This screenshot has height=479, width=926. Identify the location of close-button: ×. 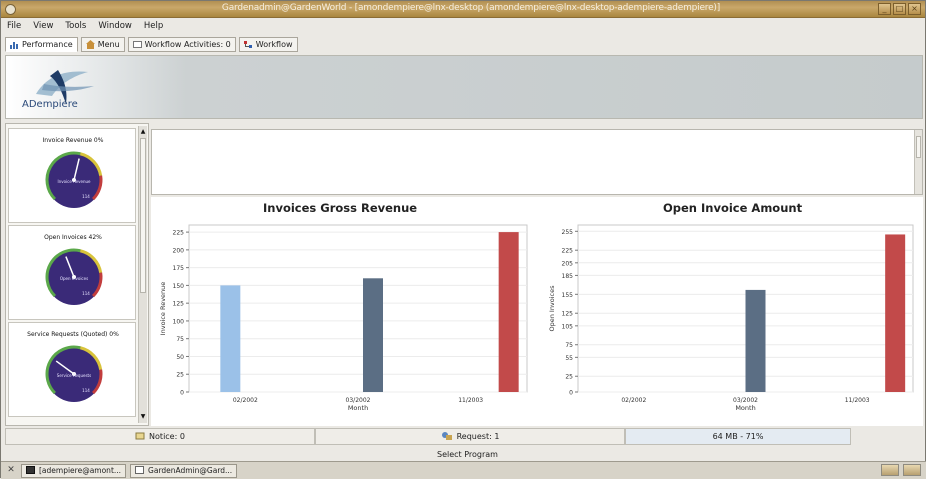
(914, 9).